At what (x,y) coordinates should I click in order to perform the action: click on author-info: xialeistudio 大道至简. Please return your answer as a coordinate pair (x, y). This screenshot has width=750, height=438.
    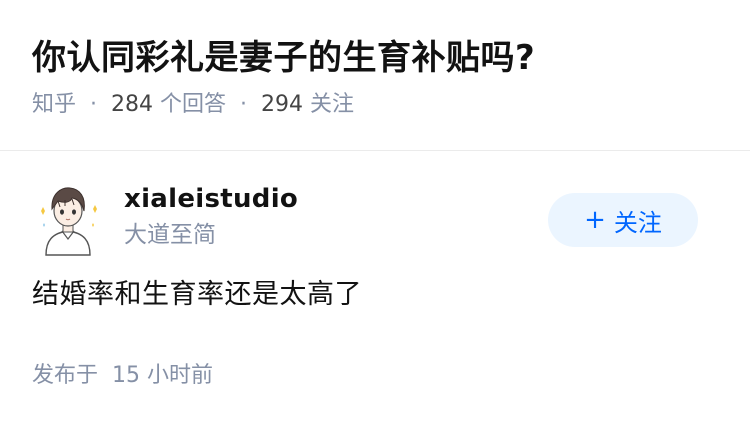
    Looking at the image, I should click on (211, 216).